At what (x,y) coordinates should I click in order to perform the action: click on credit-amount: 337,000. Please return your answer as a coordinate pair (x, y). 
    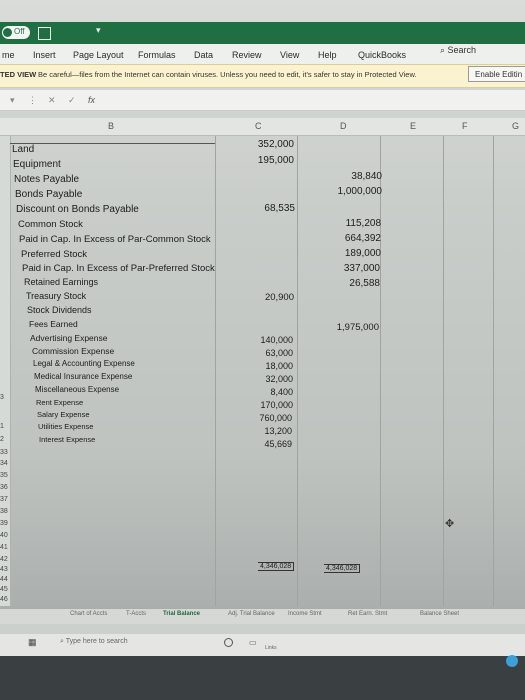
    Looking at the image, I should click on (350, 268).